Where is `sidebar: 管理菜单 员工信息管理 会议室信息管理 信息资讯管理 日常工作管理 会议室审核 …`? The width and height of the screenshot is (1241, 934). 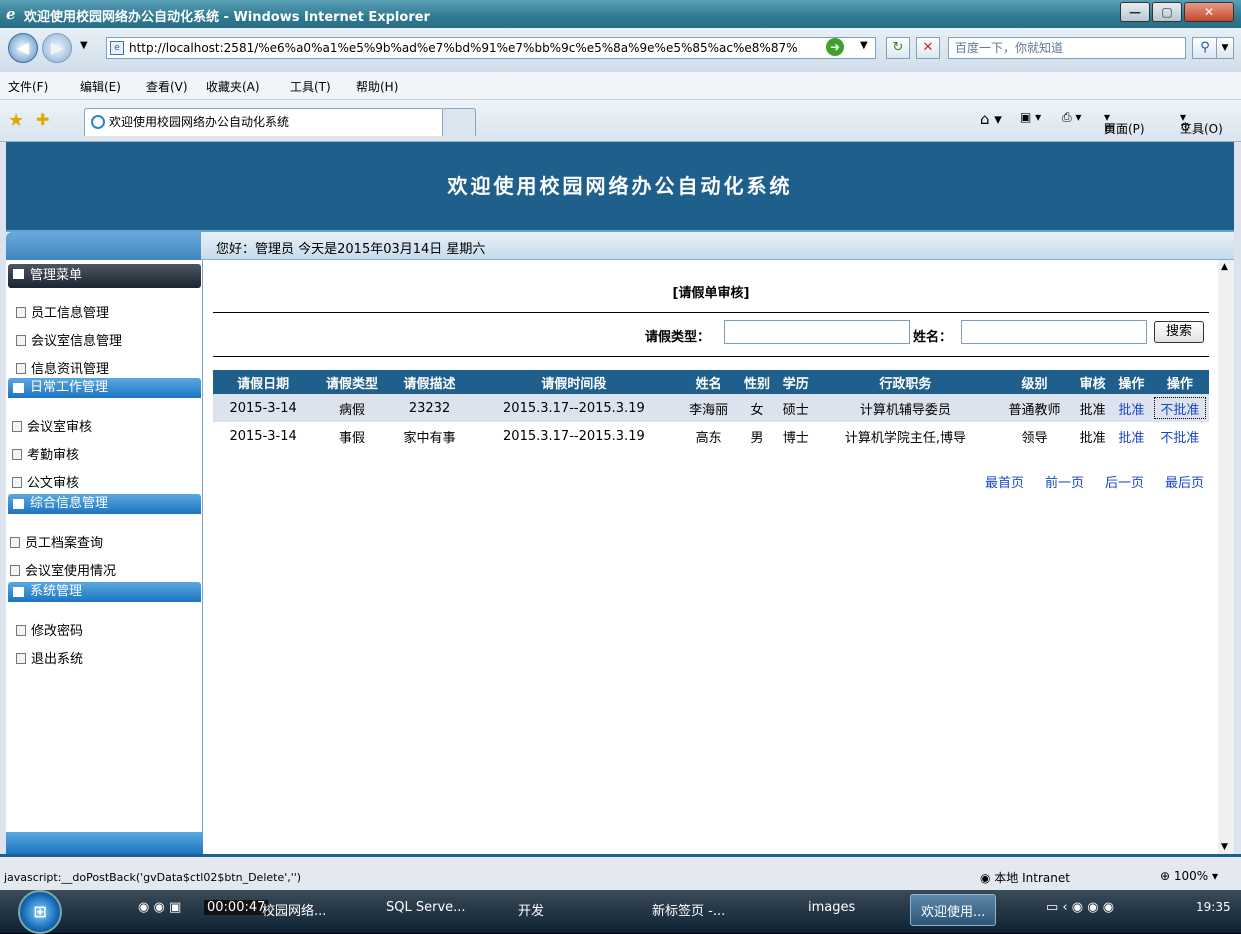
sidebar: 管理菜单 员工信息管理 会议室信息管理 信息资讯管理 日常工作管理 会议室审核 … is located at coordinates (104, 557).